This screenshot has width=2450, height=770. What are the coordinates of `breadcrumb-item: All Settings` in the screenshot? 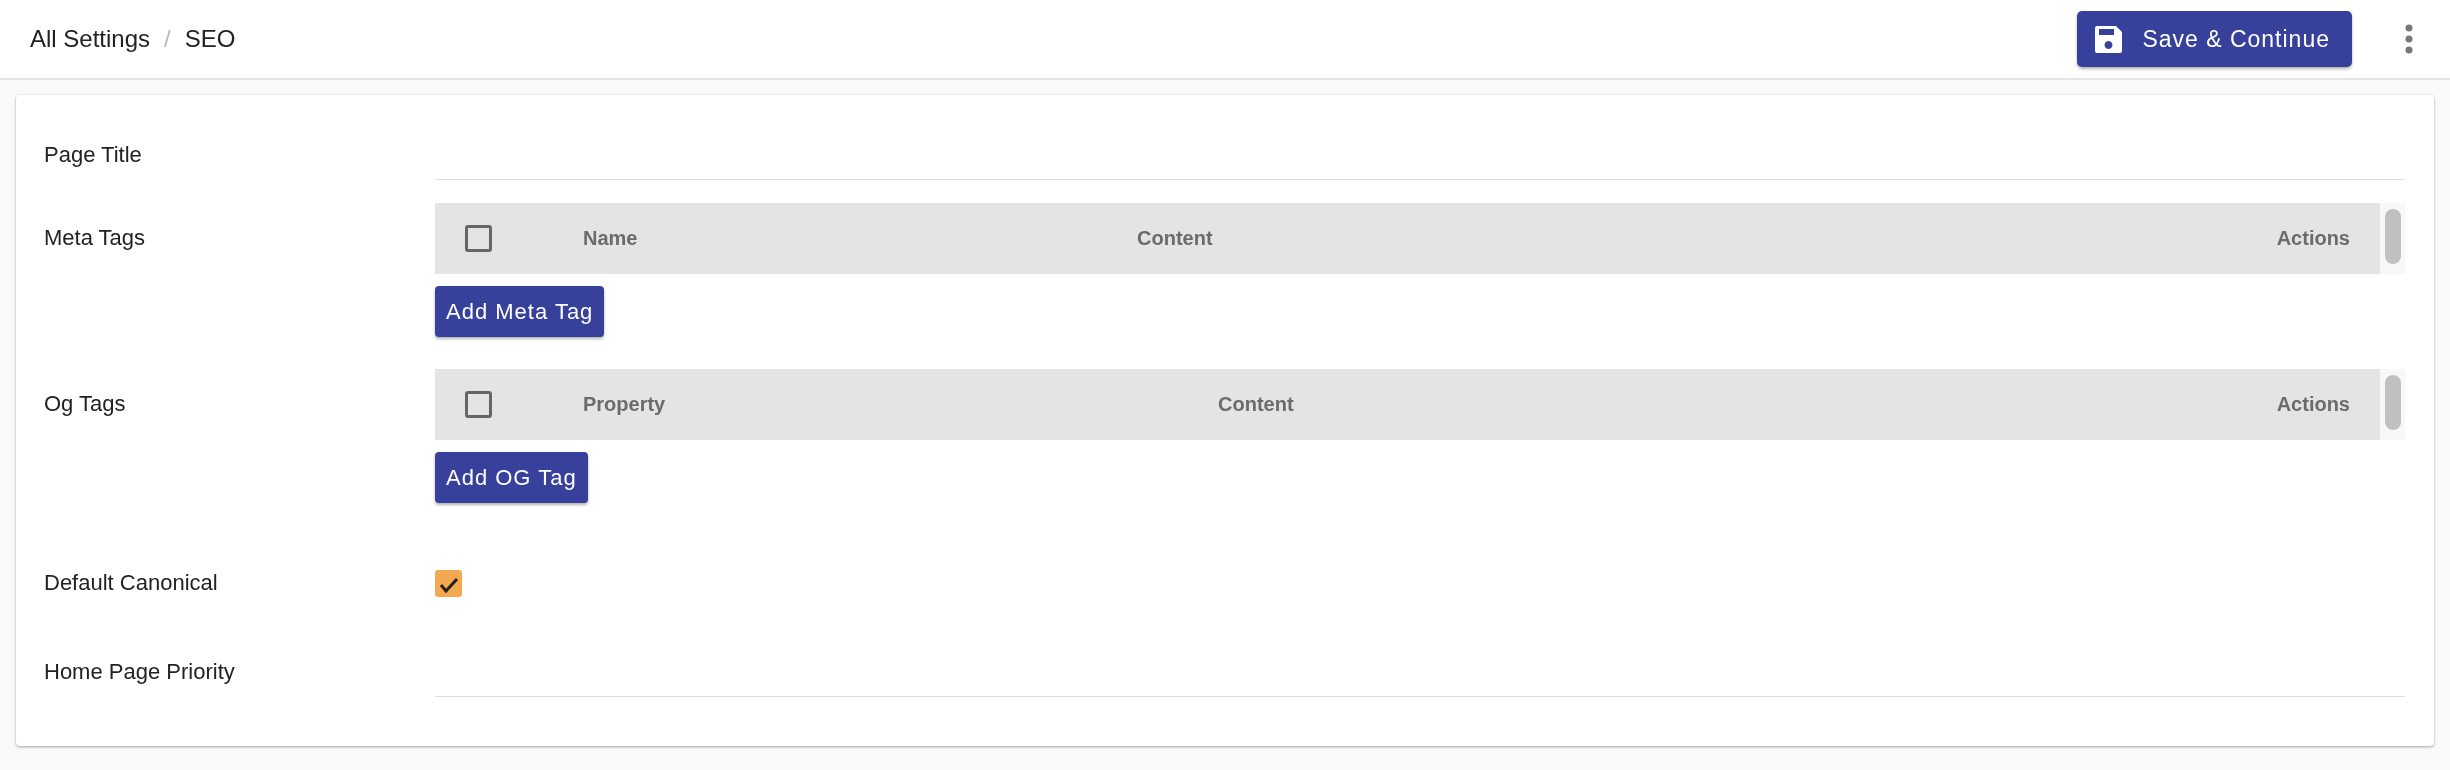 It's located at (90, 39).